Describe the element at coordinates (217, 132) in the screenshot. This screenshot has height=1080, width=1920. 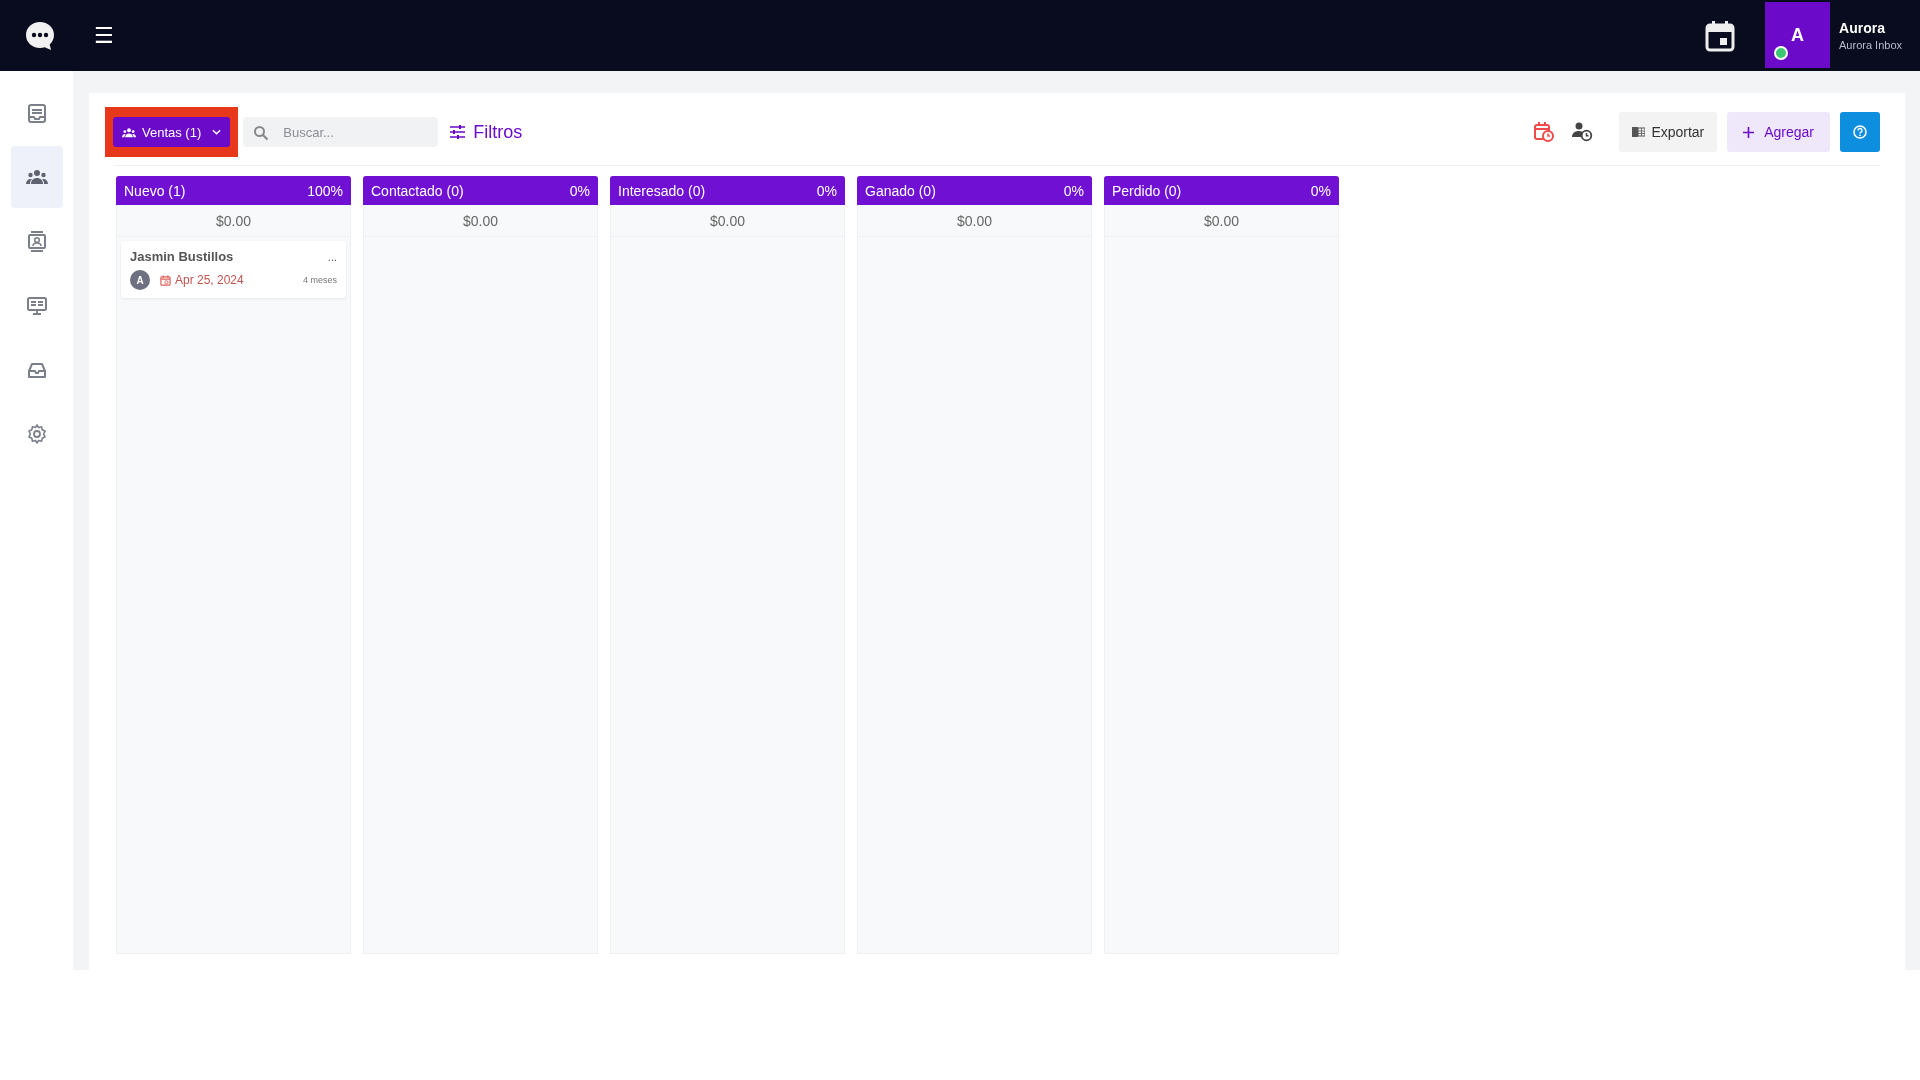
I see `caret-icon` at that location.